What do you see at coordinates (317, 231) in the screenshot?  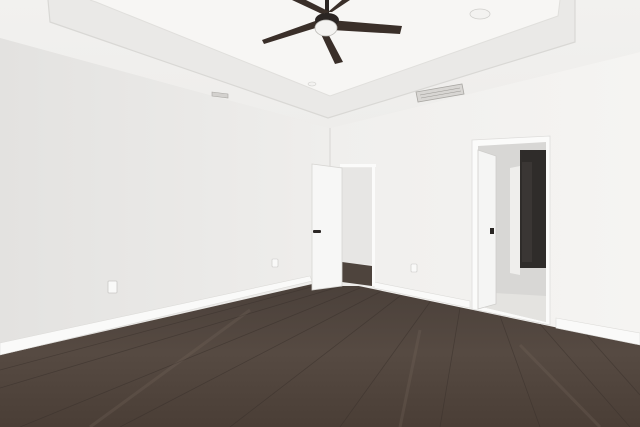 I see `door-handle-icon` at bounding box center [317, 231].